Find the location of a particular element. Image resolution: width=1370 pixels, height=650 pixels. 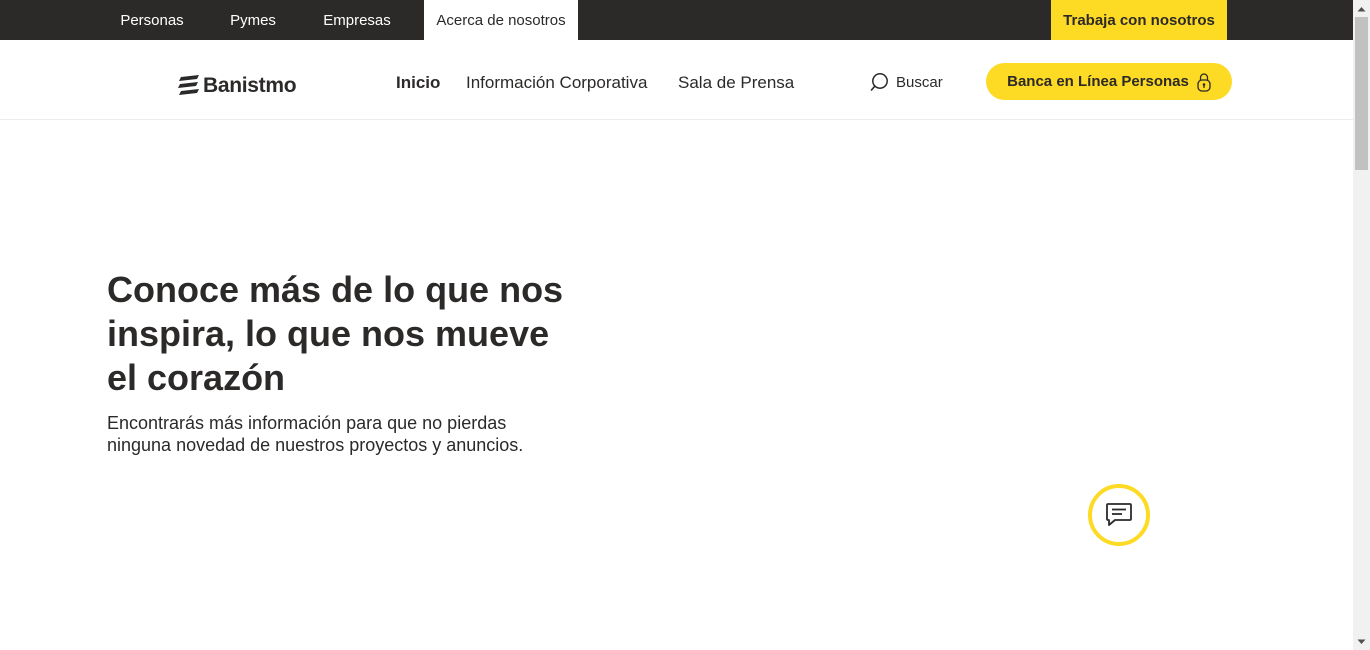

chat-button is located at coordinates (1119, 515).